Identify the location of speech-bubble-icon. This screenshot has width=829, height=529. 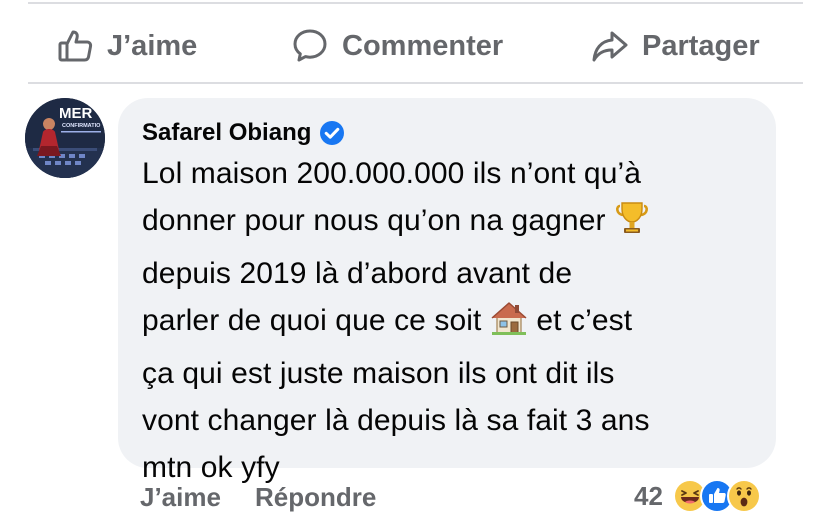
(310, 46).